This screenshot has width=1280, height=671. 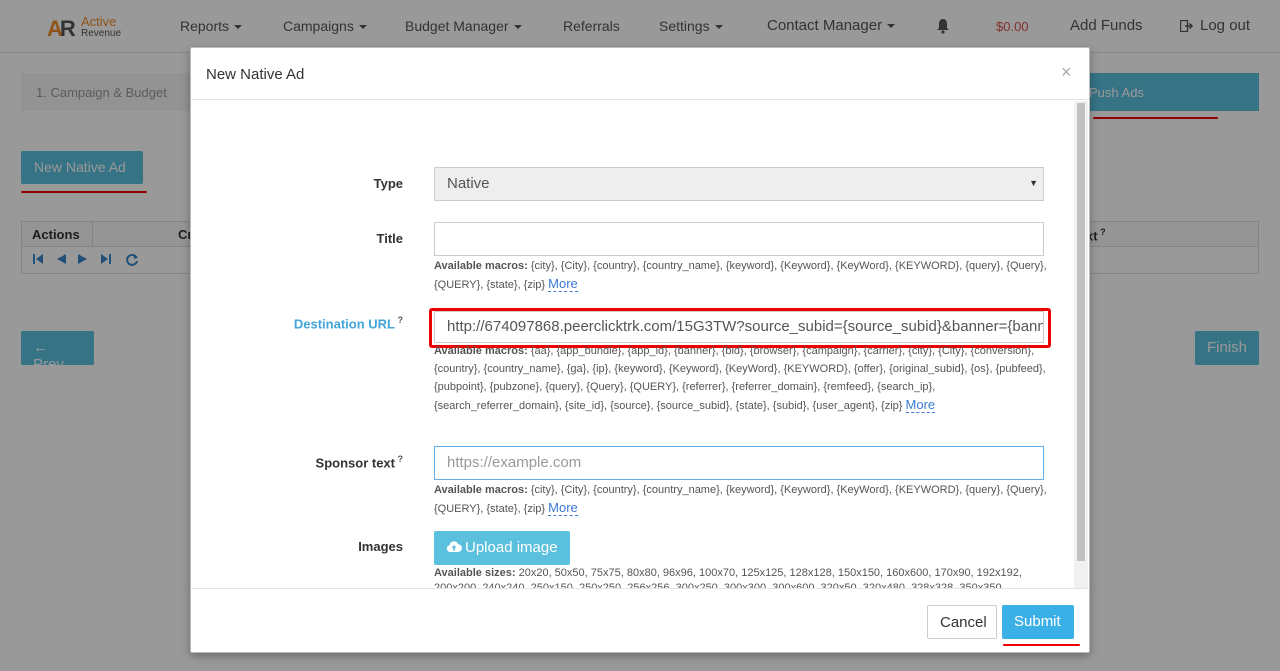 I want to click on destination-url-label-text: Destination URL, so click(x=344, y=324).